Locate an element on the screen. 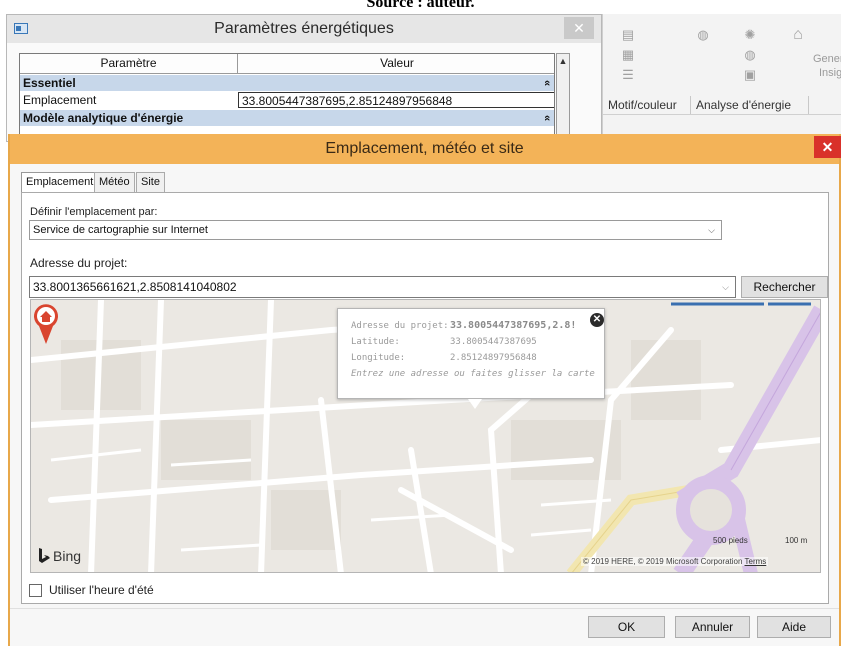 The image size is (841, 646). define-location-select: Service de cartographie sur Internet ⌵ is located at coordinates (375, 230).